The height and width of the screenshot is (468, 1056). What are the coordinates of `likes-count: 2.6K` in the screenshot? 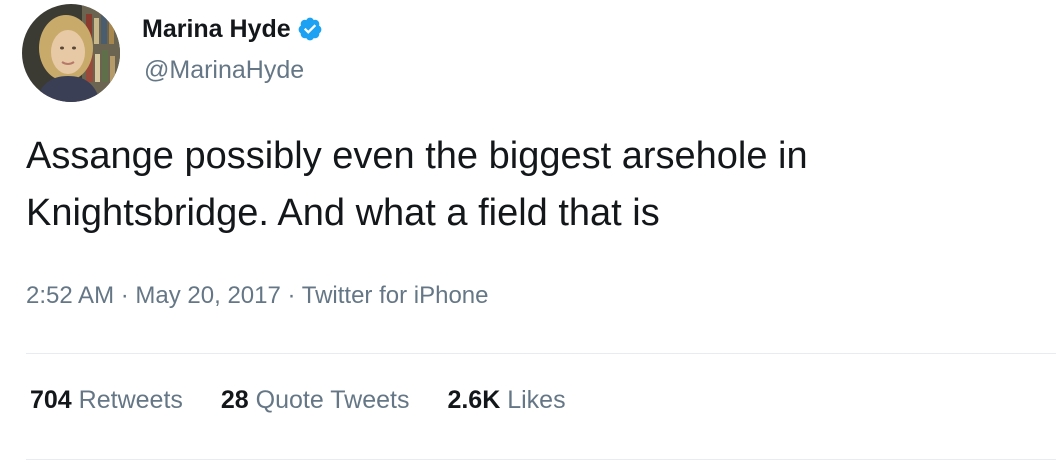 It's located at (474, 400).